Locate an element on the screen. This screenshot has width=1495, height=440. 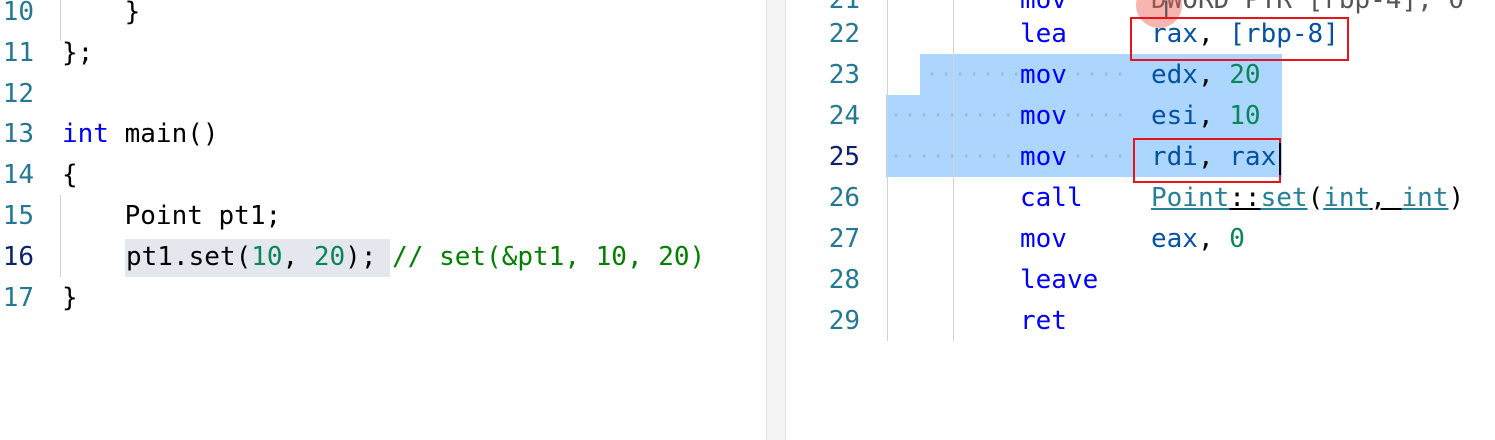
annotation-box-rax-rbp8 is located at coordinates (1239, 39).